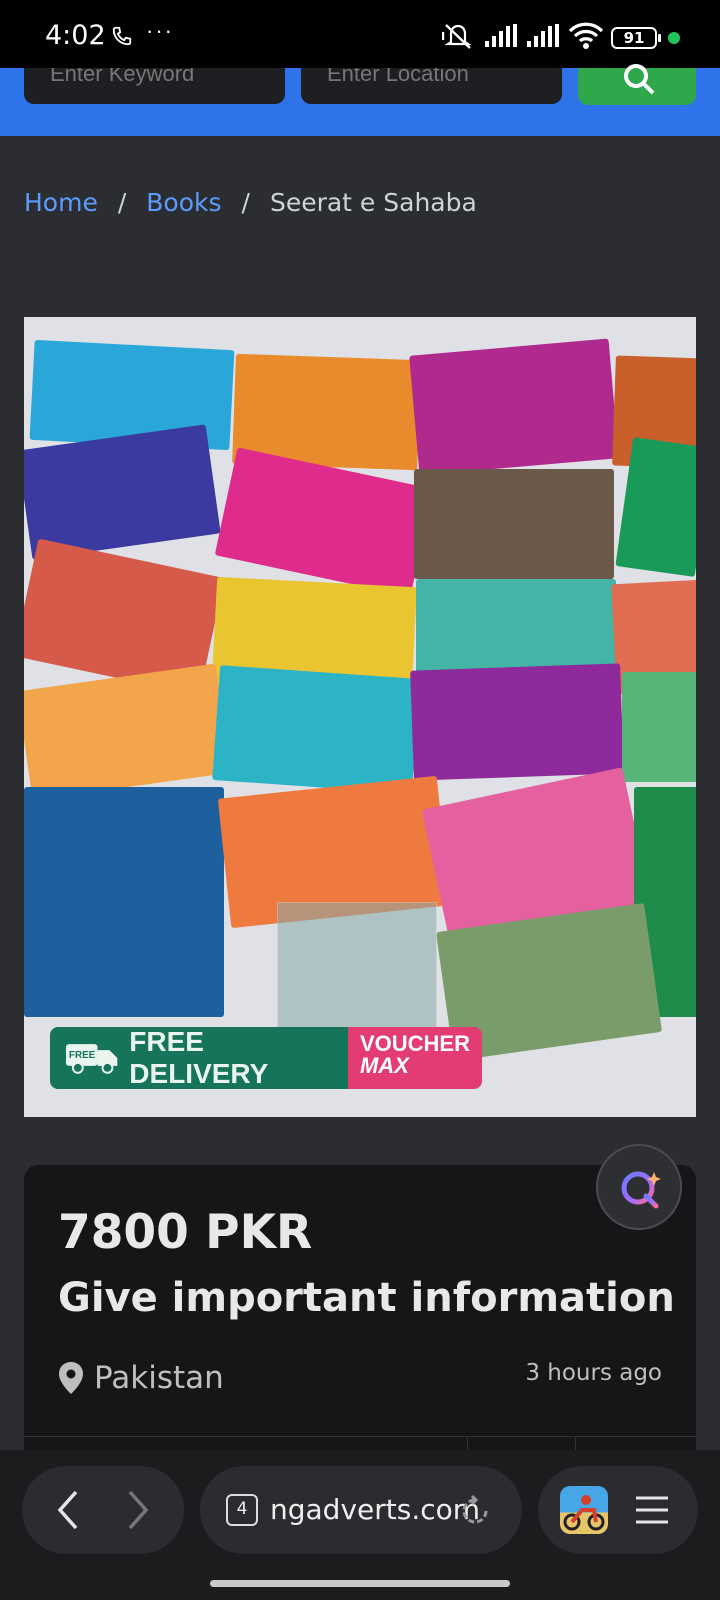 The width and height of the screenshot is (720, 1600). I want to click on search-button, so click(637, 84).